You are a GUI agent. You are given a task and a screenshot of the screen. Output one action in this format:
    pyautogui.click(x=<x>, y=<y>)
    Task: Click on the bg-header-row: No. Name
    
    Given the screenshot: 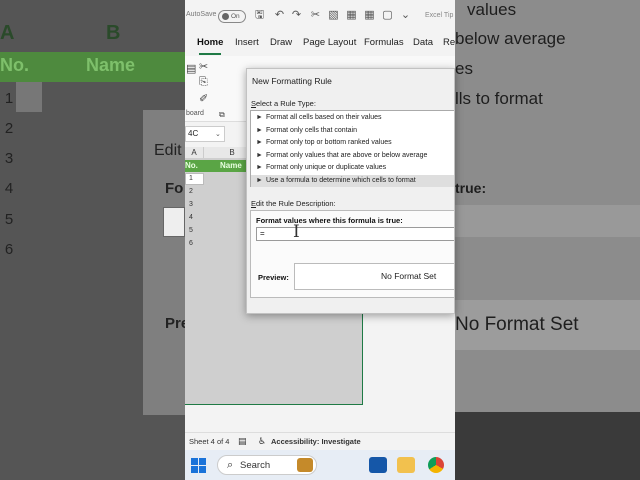 What is the action you would take?
    pyautogui.click(x=92, y=67)
    